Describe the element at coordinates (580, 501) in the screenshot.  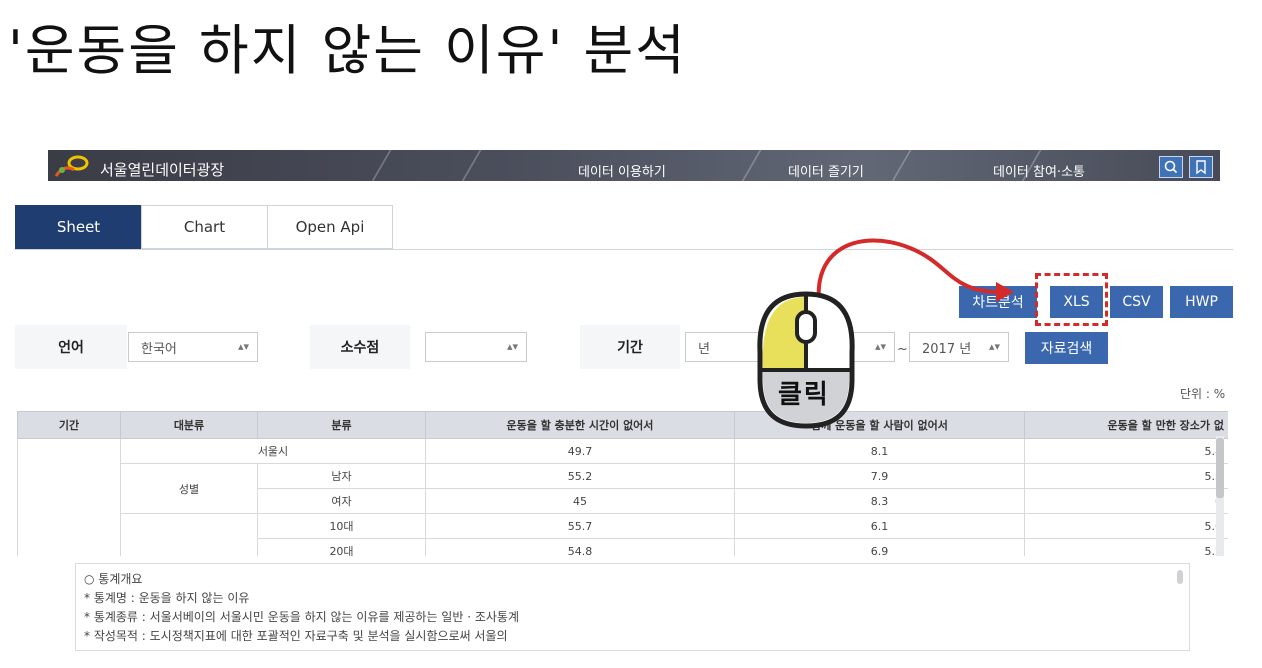
I see `value-cell: 45` at that location.